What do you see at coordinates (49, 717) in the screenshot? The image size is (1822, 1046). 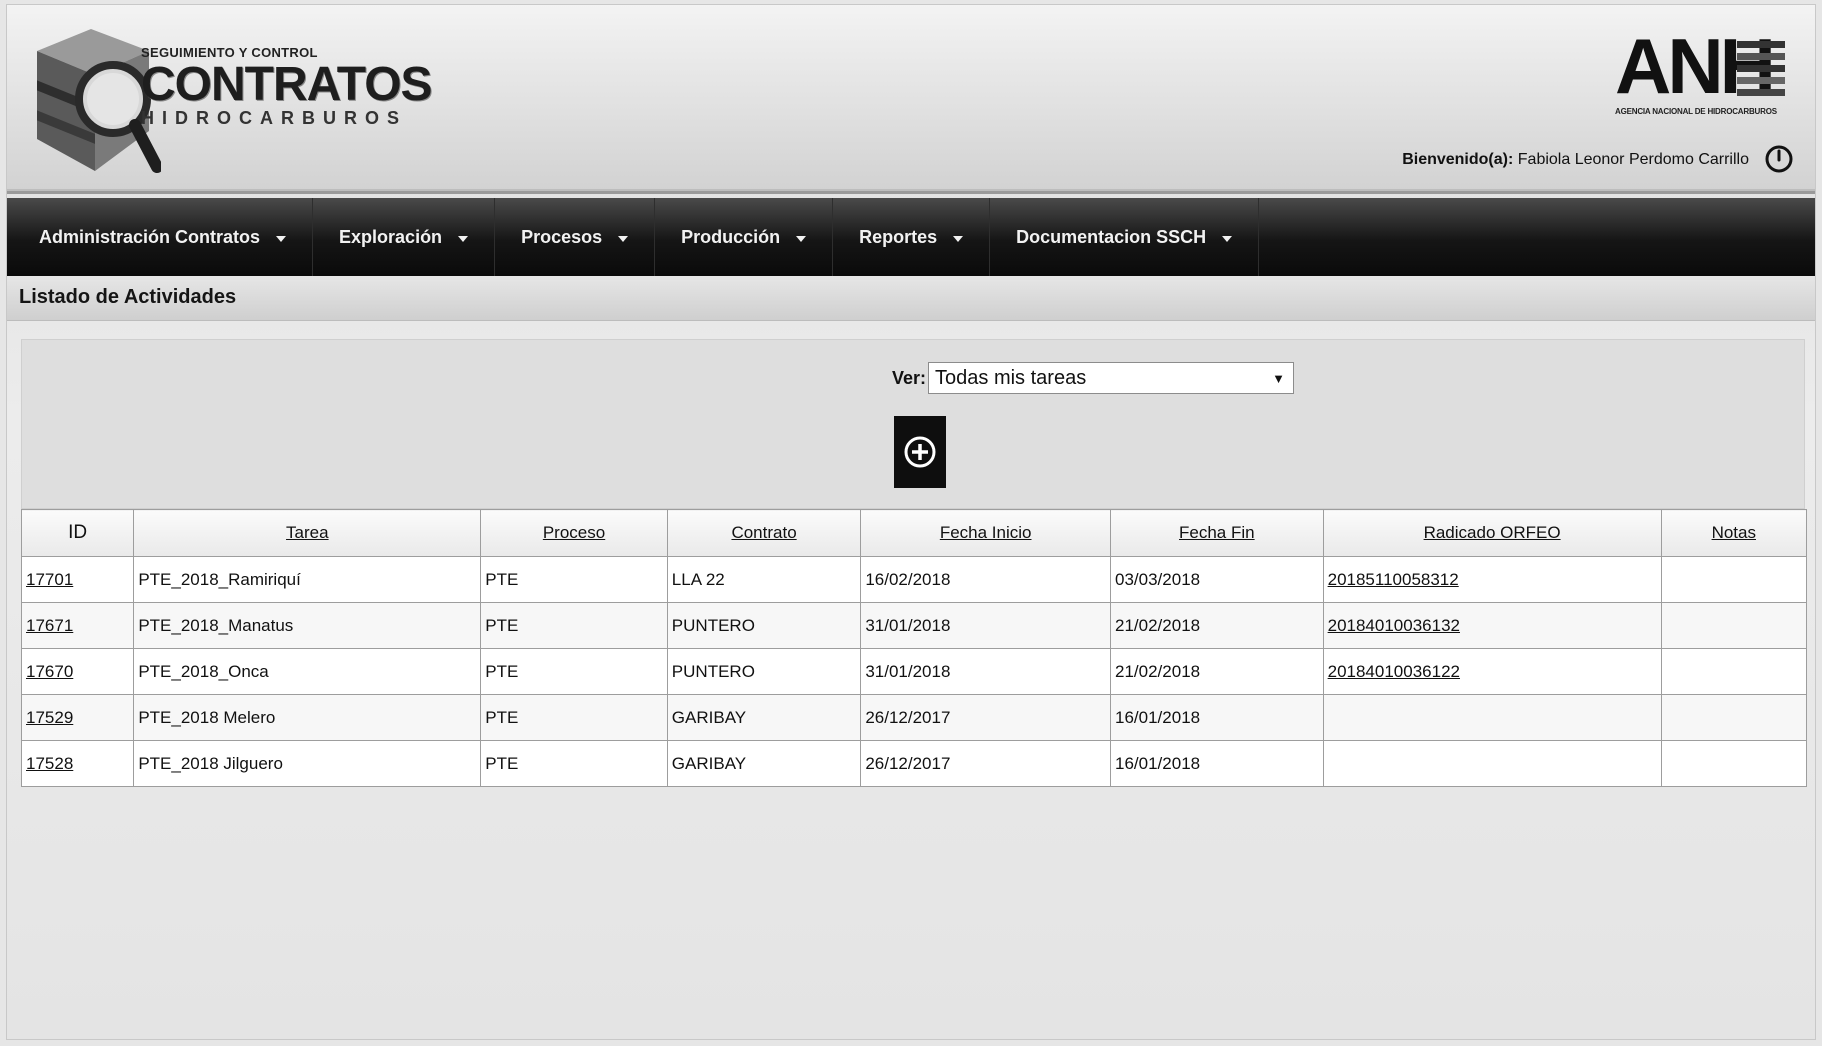 I see `activity-id-link: 17529` at bounding box center [49, 717].